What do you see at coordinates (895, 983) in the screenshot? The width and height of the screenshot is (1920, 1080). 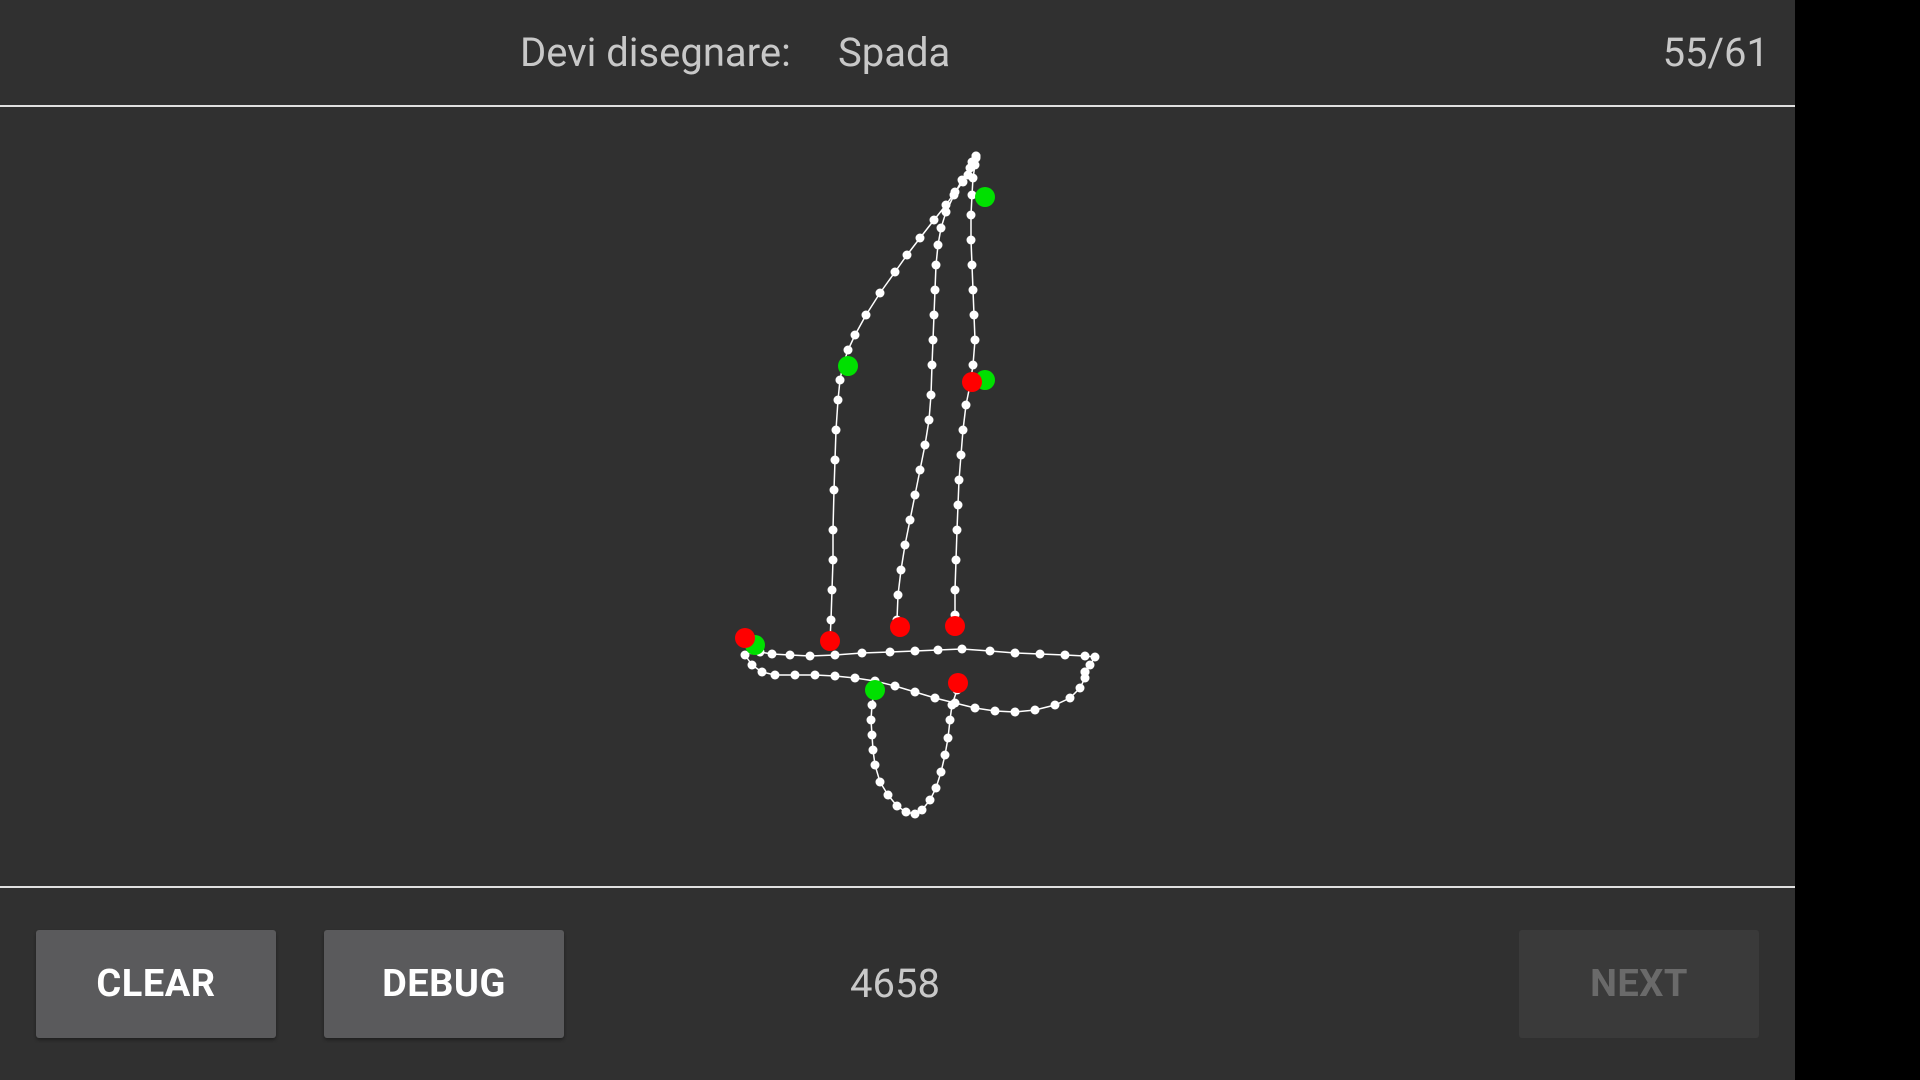 I see `score-value: 4658` at bounding box center [895, 983].